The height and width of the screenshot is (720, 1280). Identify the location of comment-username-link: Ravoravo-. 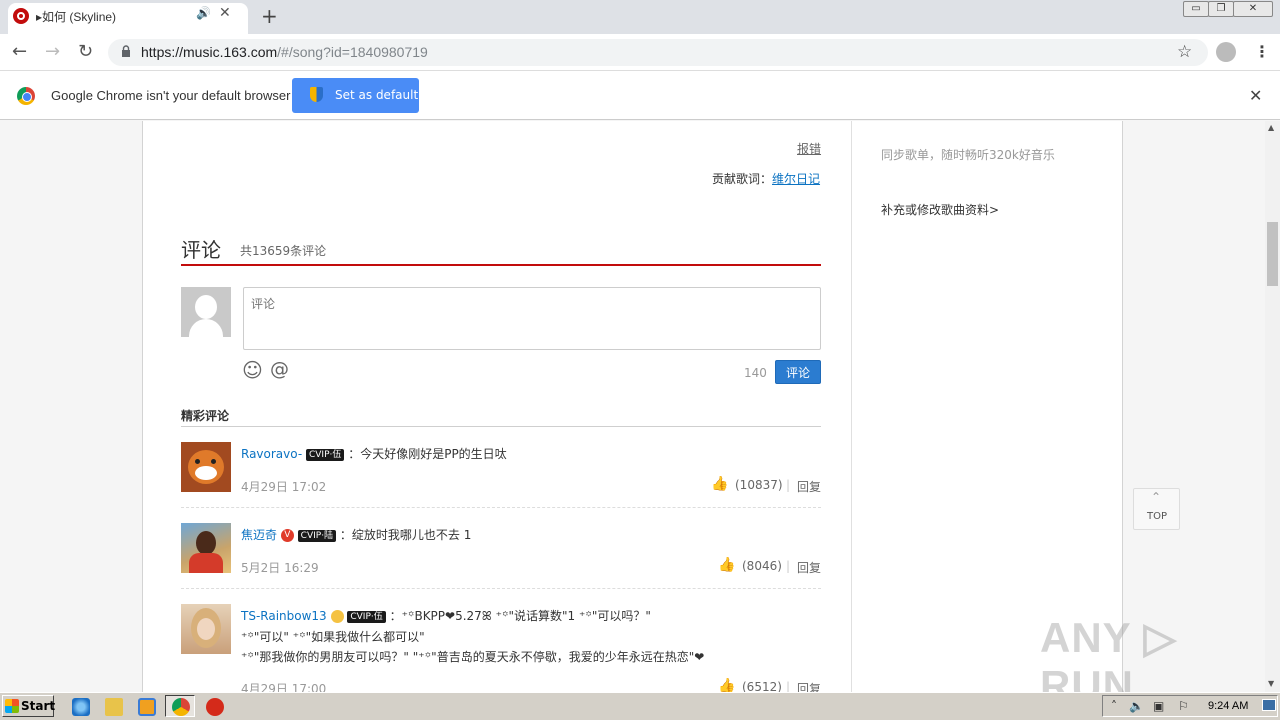
(271, 454).